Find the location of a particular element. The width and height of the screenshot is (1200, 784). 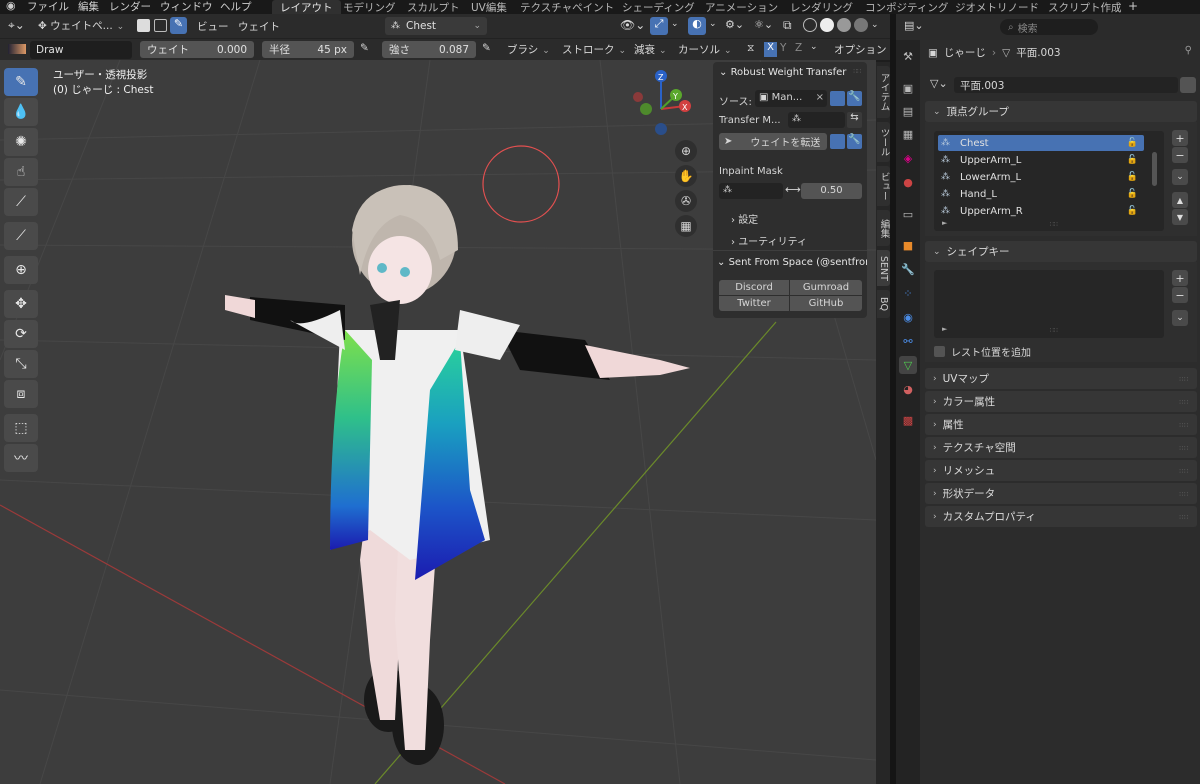

falloff-menu: 減衰 is located at coordinates (650, 49).